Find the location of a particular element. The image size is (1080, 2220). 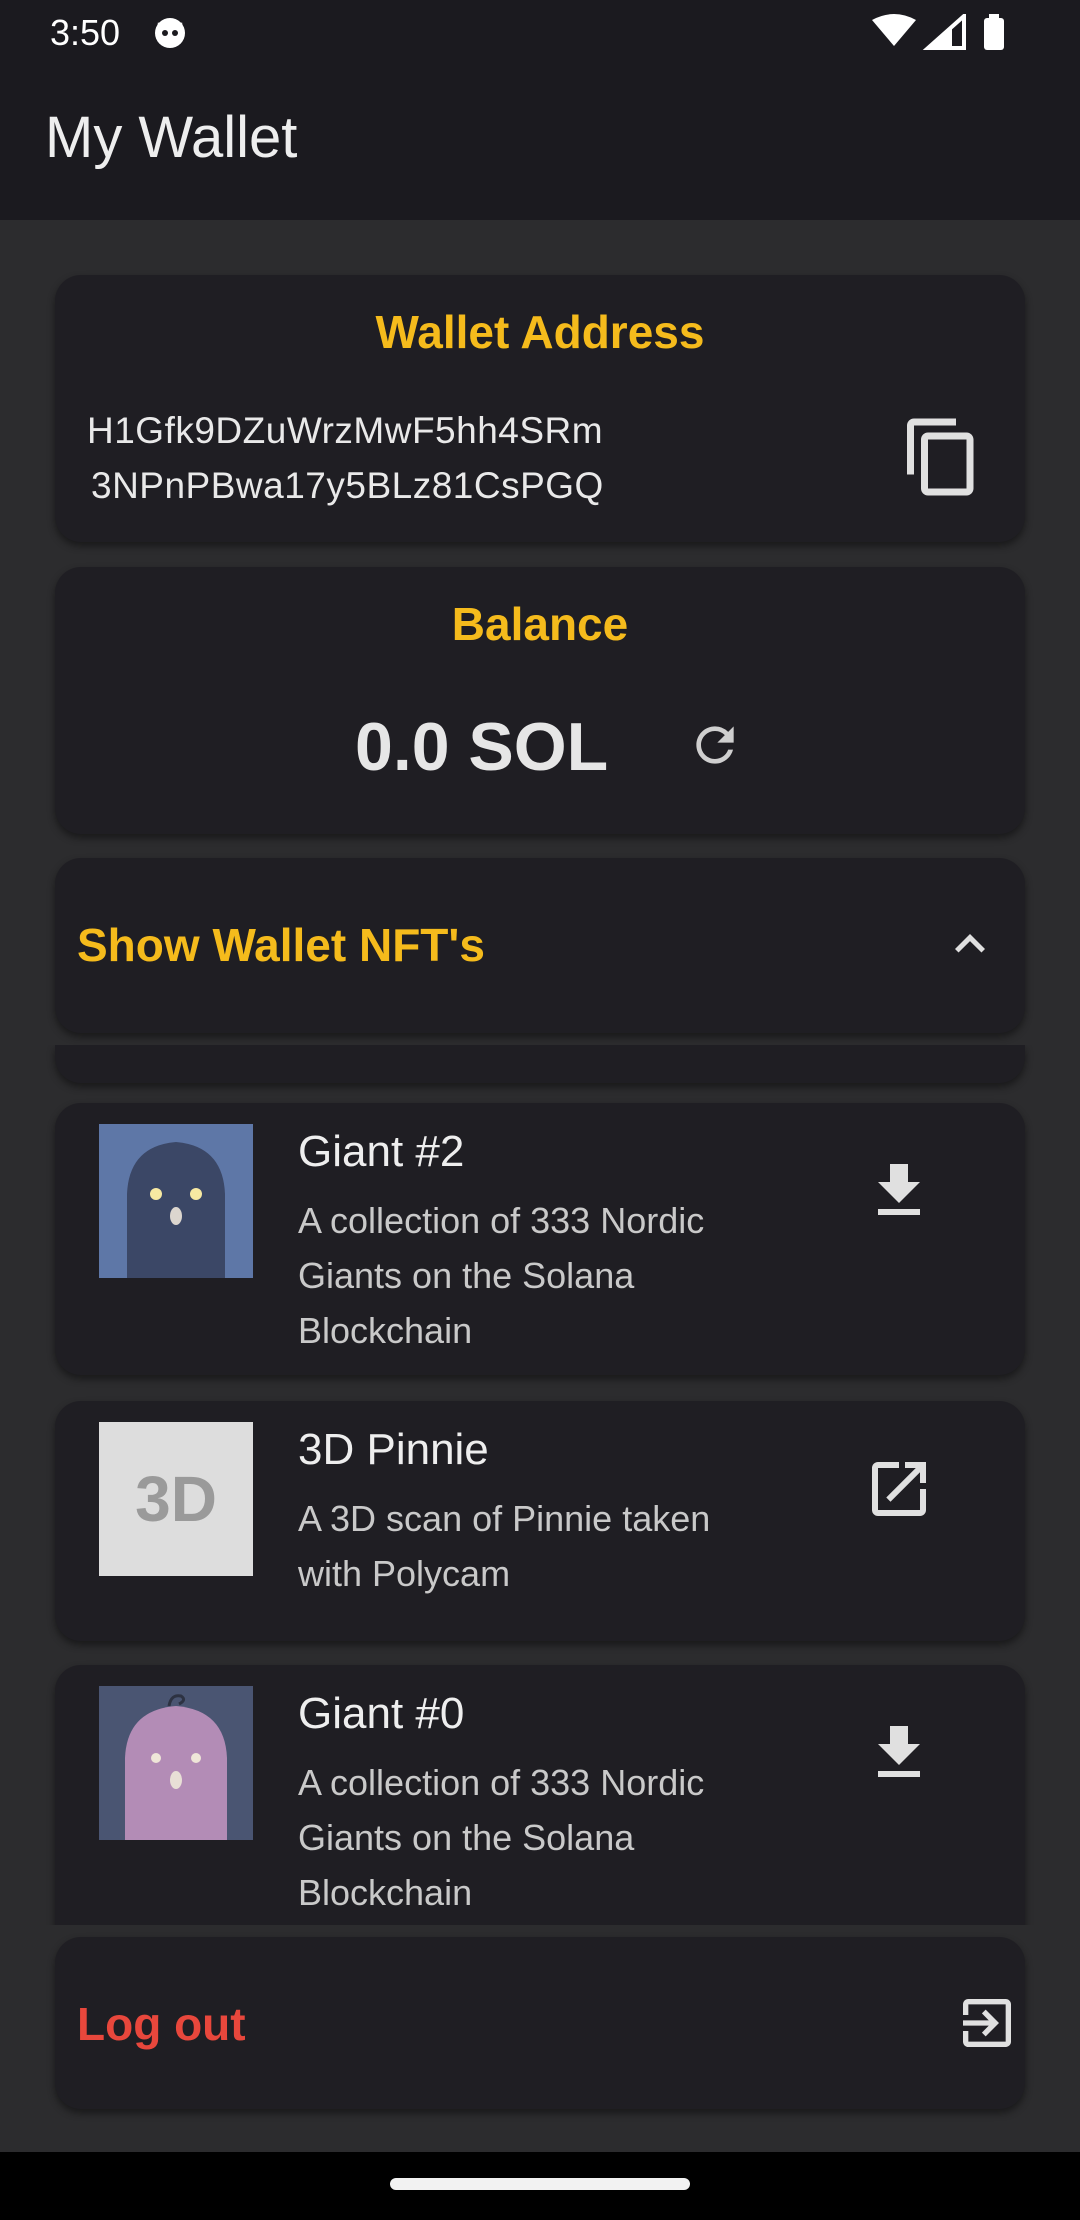

system-navigation-bar is located at coordinates (540, 2186).